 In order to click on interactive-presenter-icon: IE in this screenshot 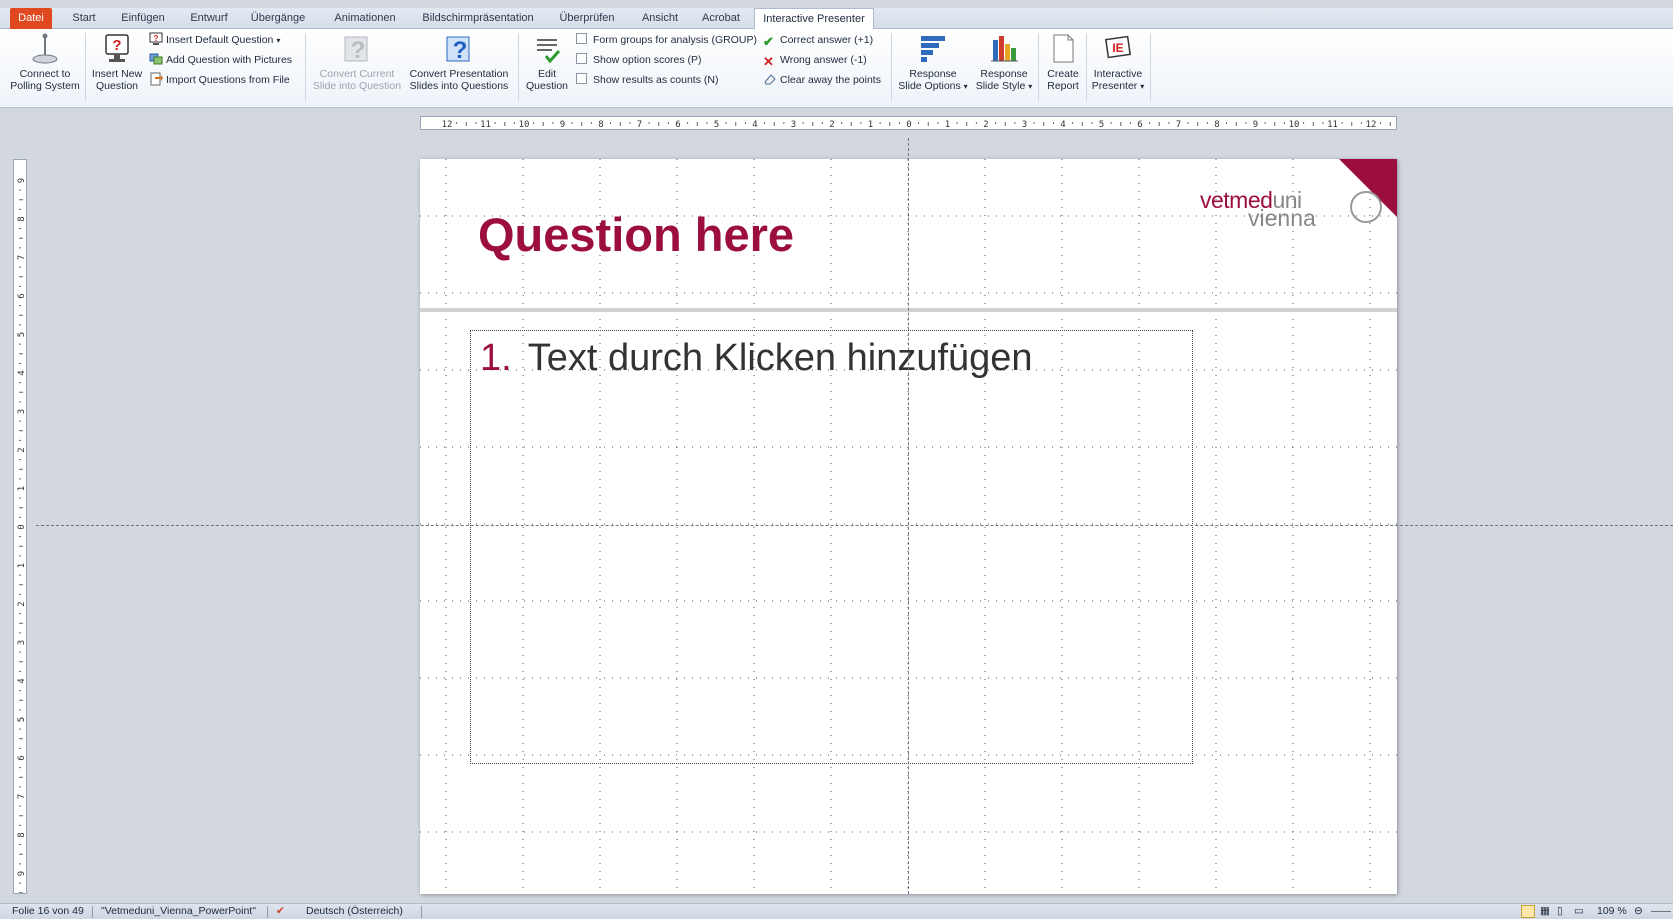, I will do `click(1118, 48)`.